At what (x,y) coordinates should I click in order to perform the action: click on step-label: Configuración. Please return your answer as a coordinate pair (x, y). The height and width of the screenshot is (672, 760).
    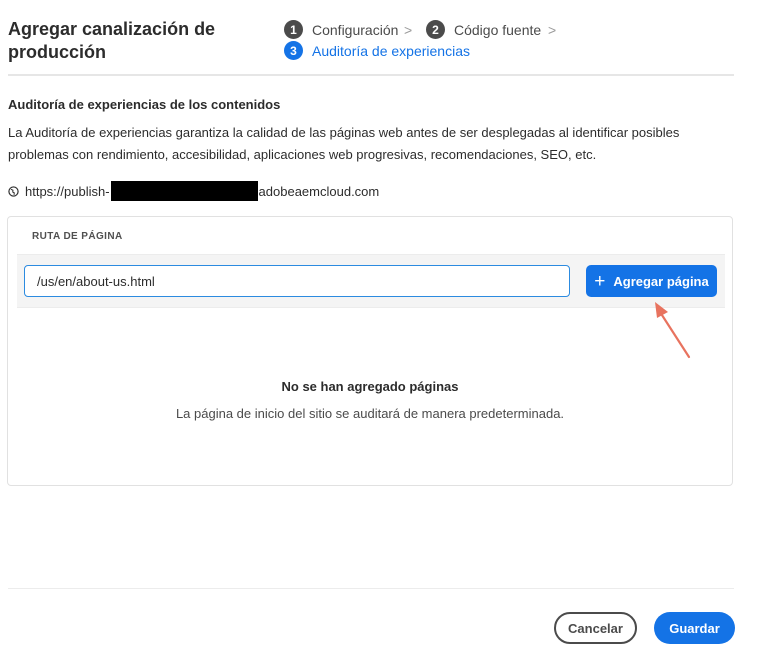
    Looking at the image, I should click on (355, 29).